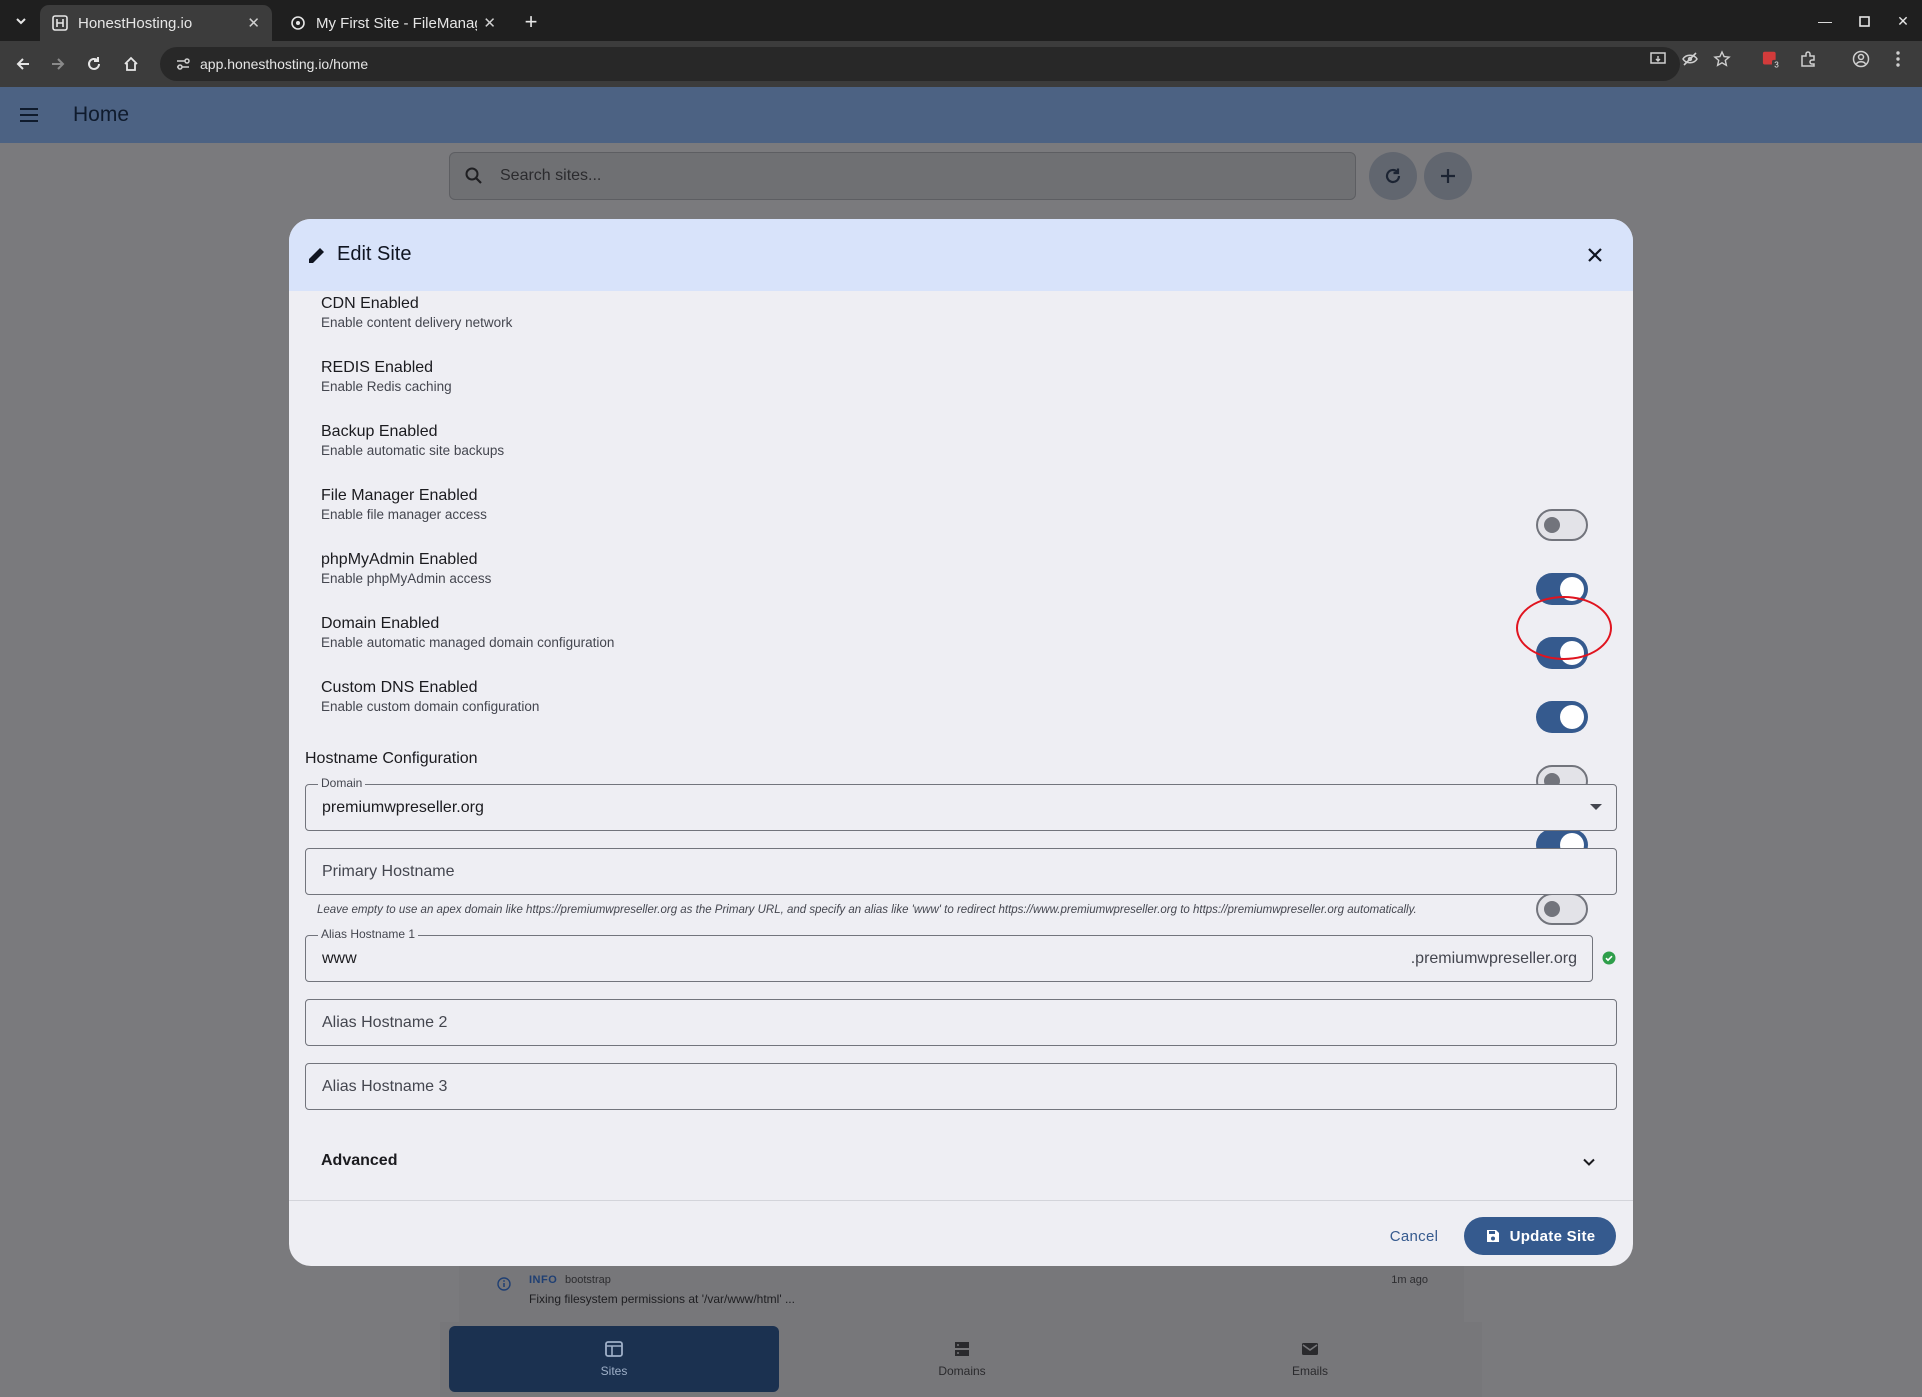 The width and height of the screenshot is (1922, 1397). I want to click on extension-badge-icon: 3, so click(1772, 59).